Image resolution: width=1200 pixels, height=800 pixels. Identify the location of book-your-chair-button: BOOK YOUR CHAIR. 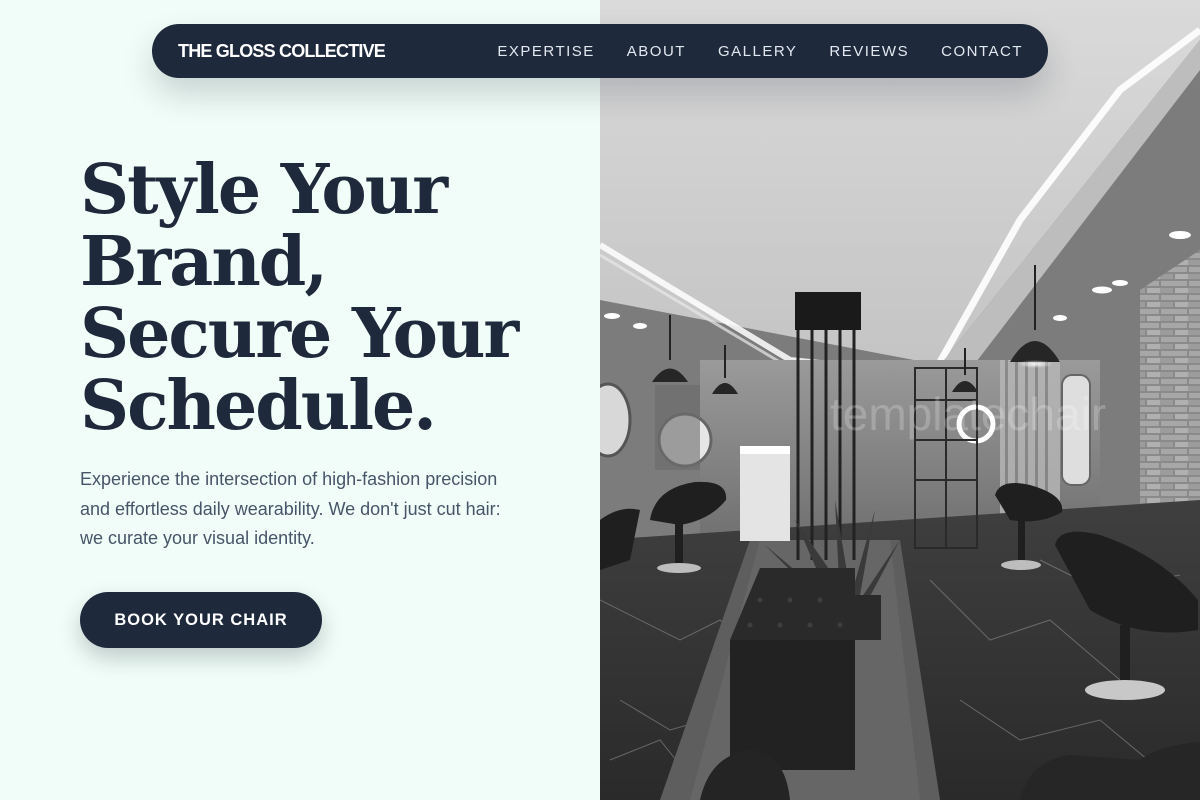
(201, 620).